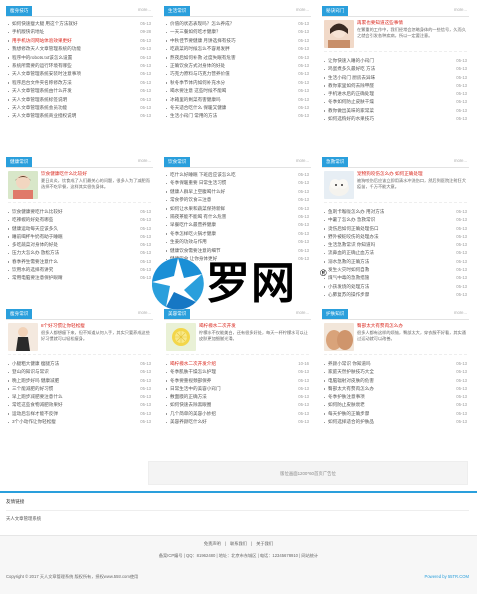 Image resolution: width=477 pixels, height=594 pixels. What do you see at coordinates (96, 174) in the screenshot?
I see `featured-title: 饮食健康吃什么比较好` at bounding box center [96, 174].